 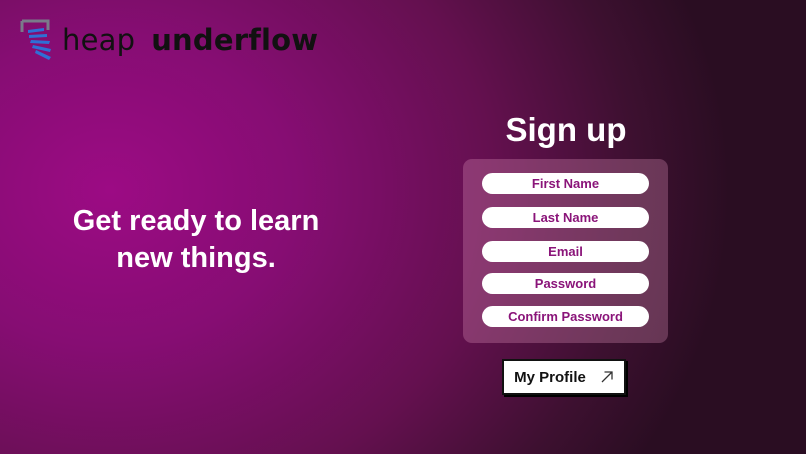 What do you see at coordinates (196, 258) in the screenshot?
I see `tagline-line-2: new things.` at bounding box center [196, 258].